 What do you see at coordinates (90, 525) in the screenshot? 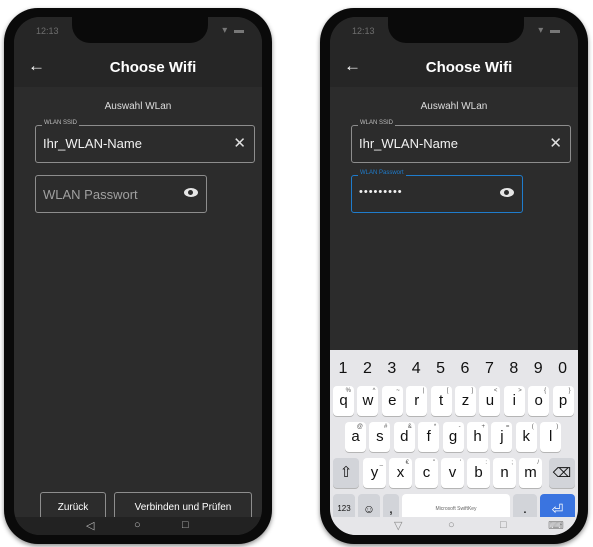
I see `nav-back-icon: ◁` at bounding box center [90, 525].